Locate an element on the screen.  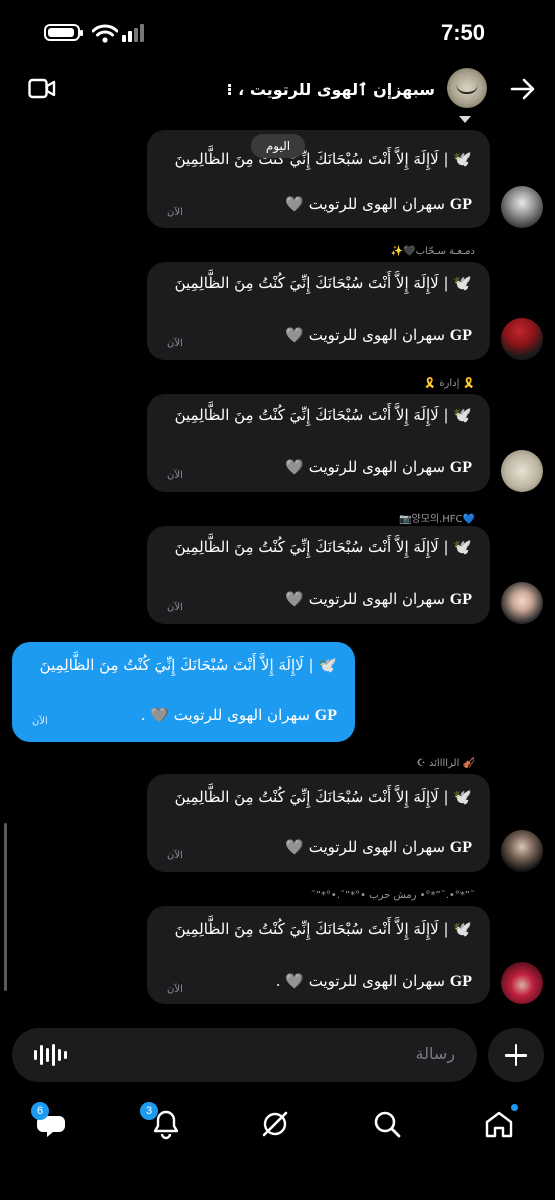
sender-name: 🎗️ إدارة 🎗️ is located at coordinates (449, 383).